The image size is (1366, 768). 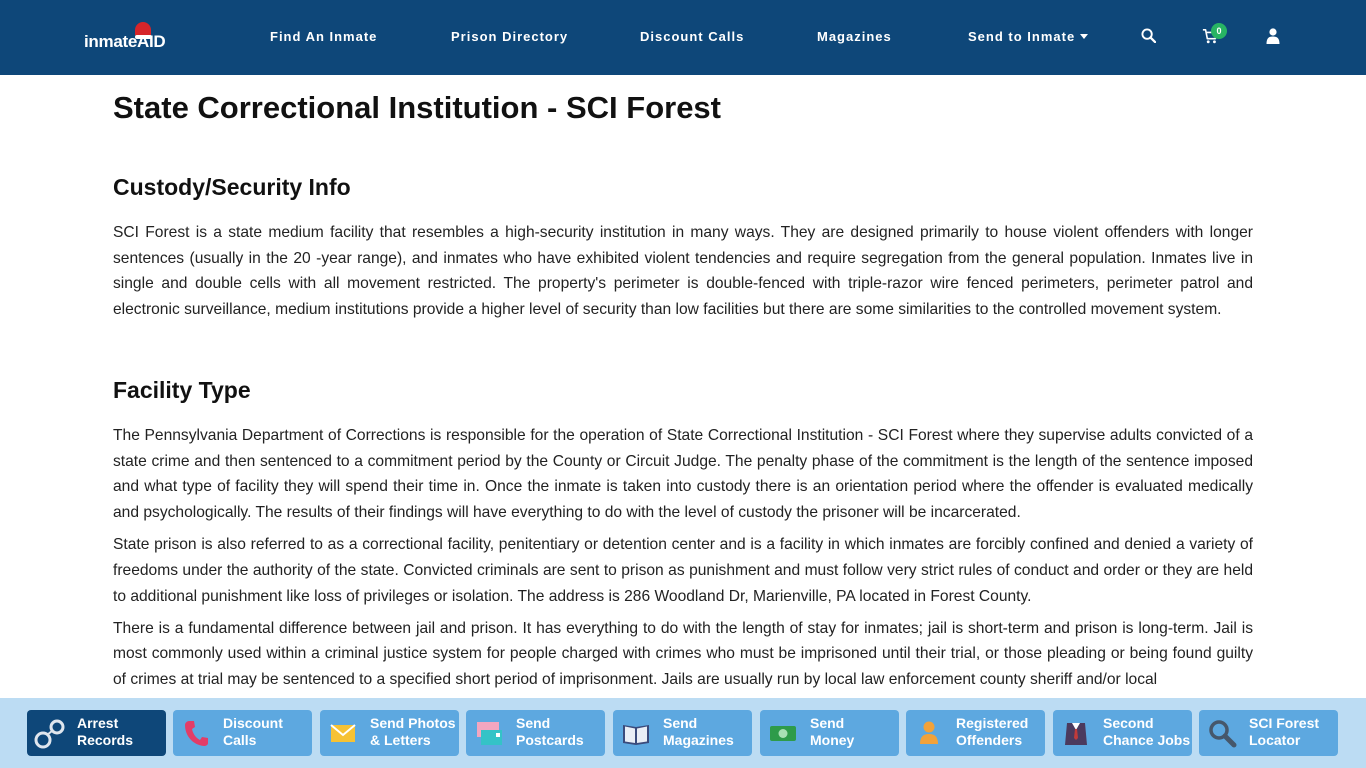 I want to click on user-icon, so click(x=1273, y=36).